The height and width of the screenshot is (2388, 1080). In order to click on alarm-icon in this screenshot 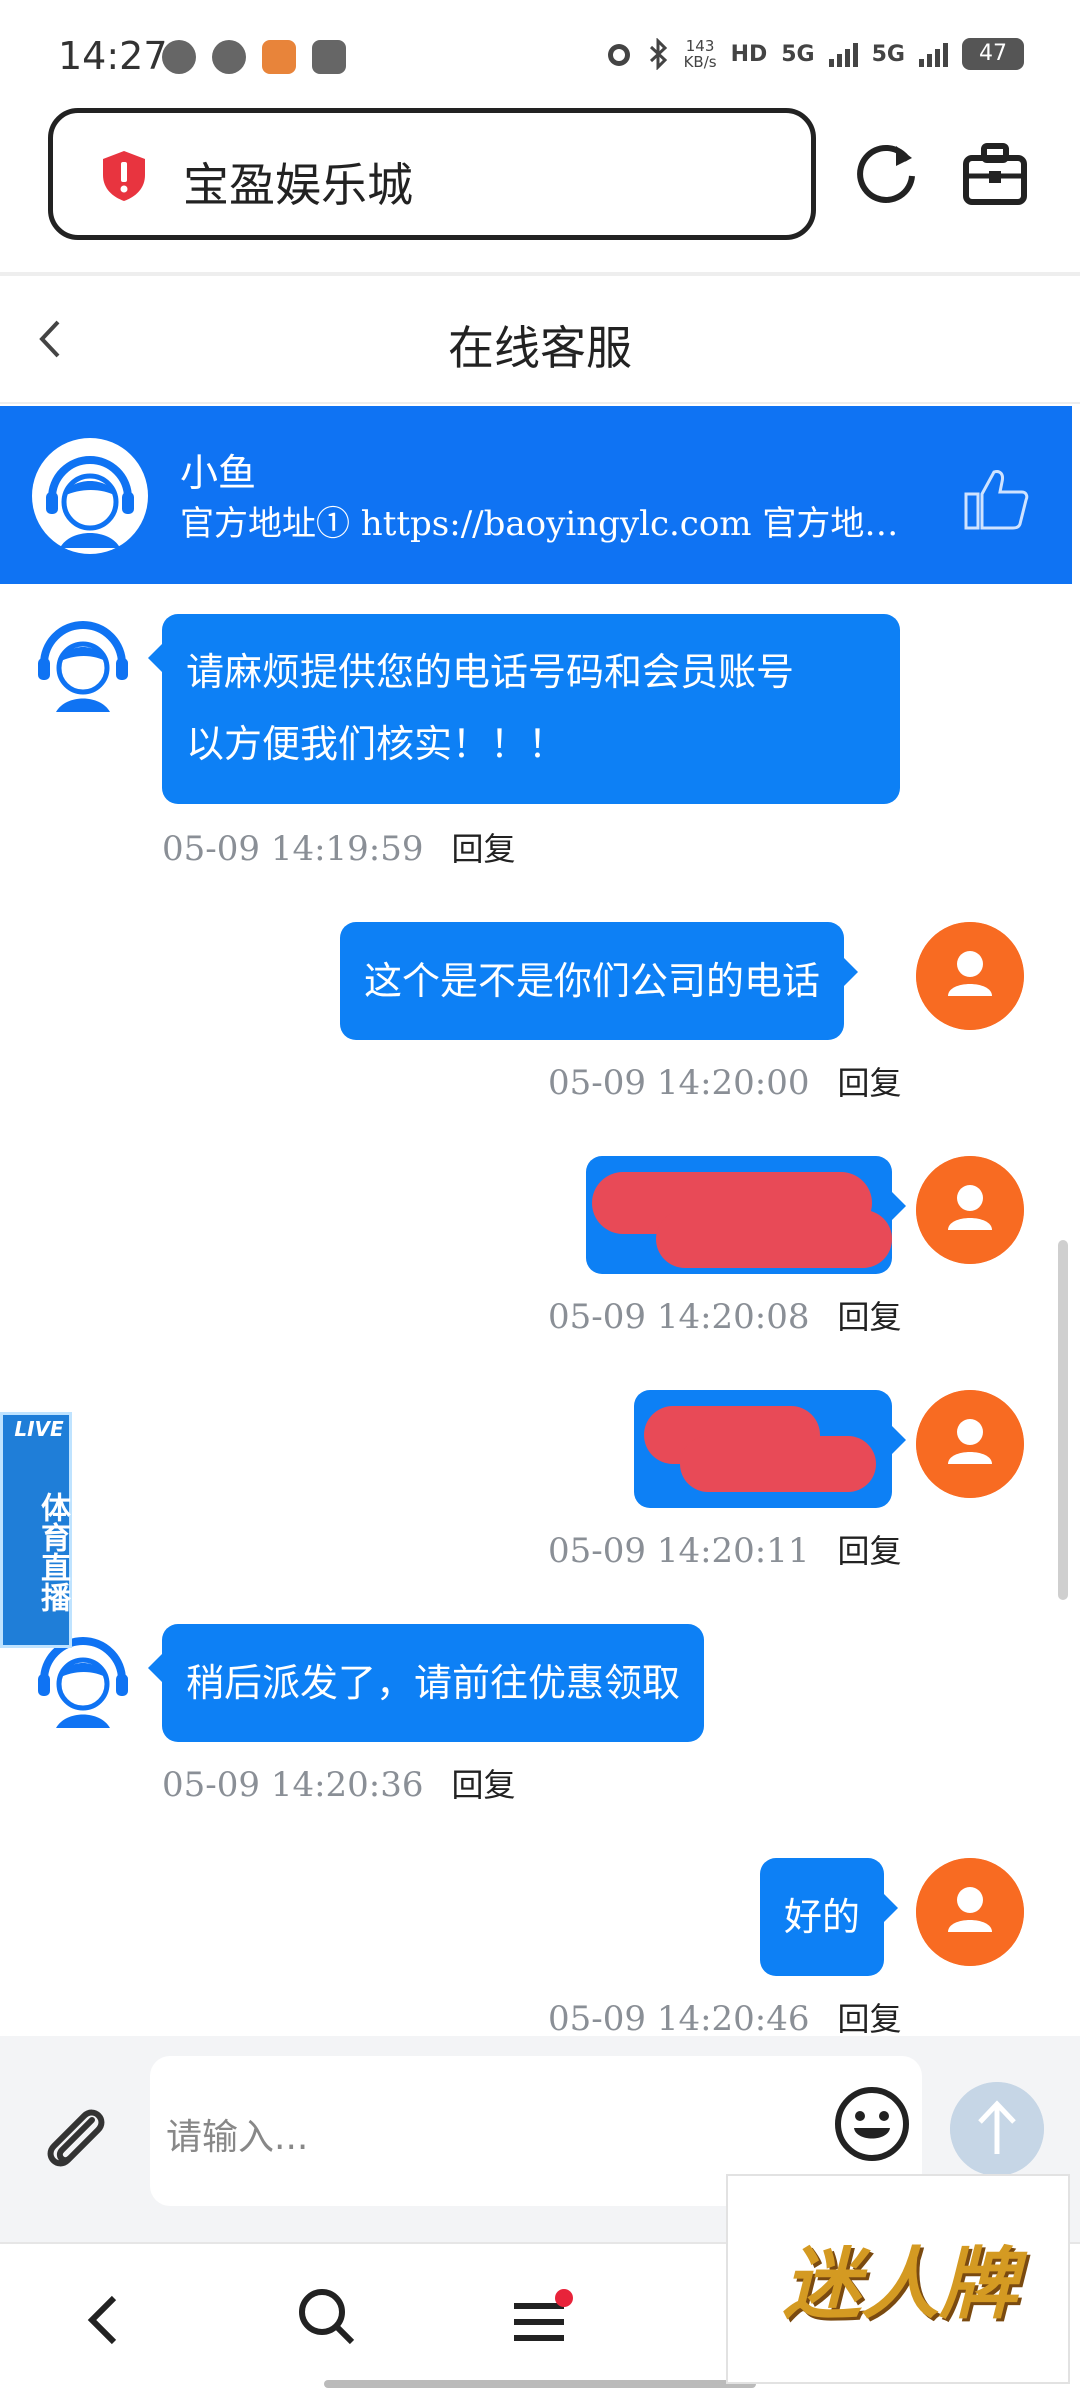, I will do `click(618, 55)`.